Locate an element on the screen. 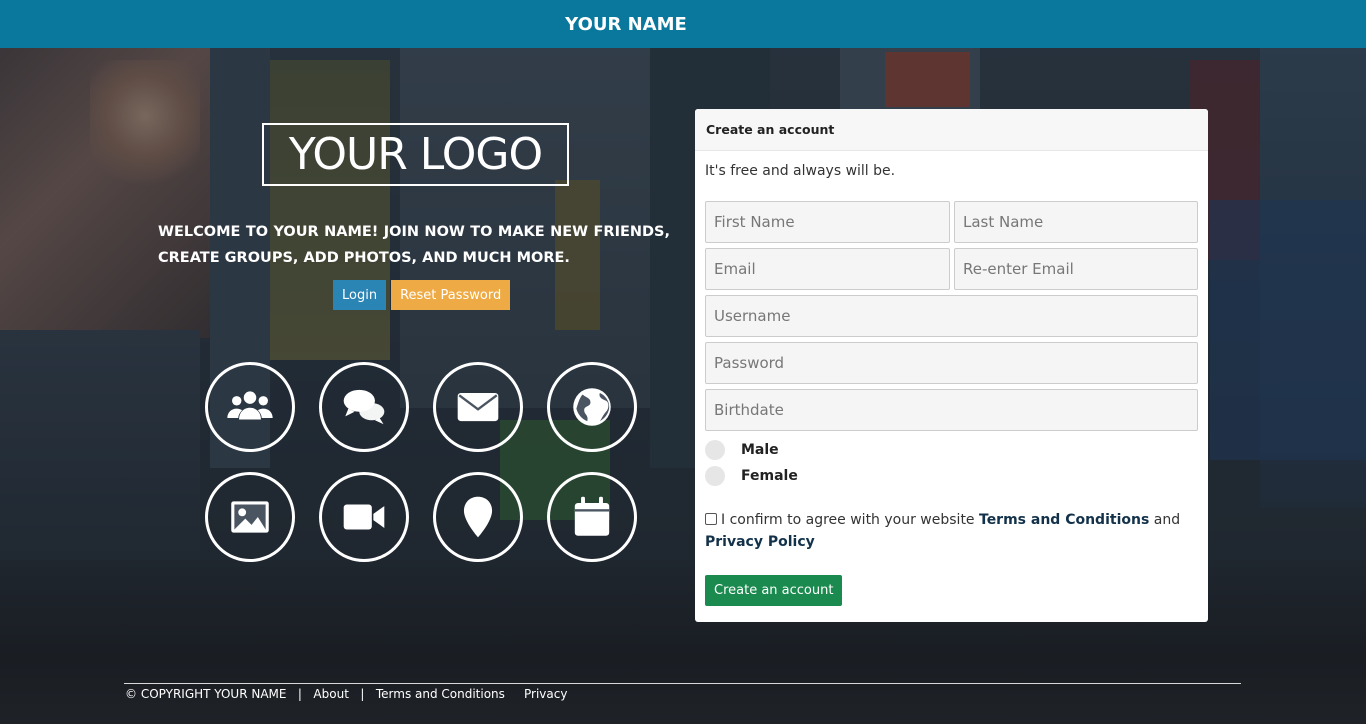 The image size is (1366, 724). first-name-input is located at coordinates (827, 222).